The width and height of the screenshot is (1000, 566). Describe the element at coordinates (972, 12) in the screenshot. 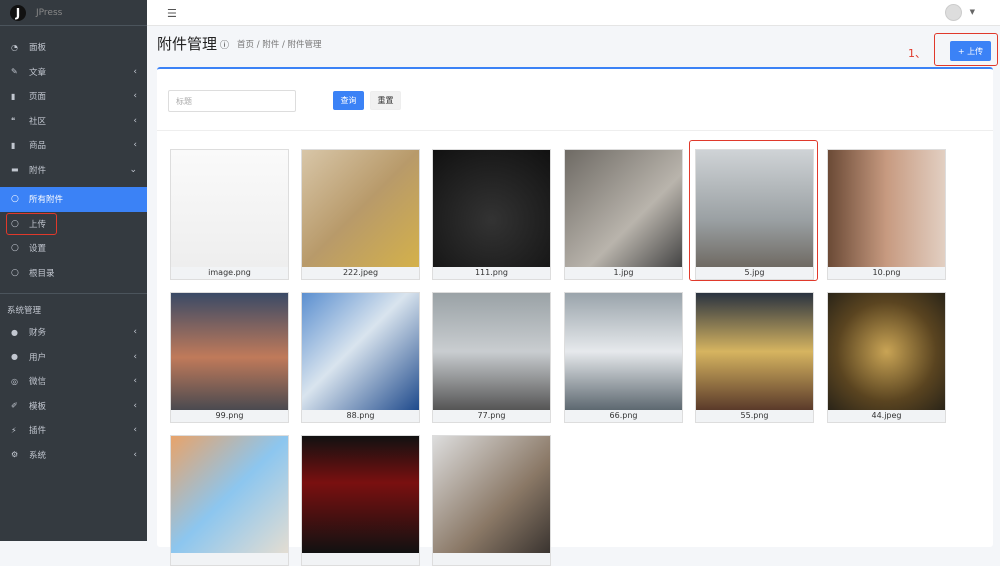

I see `caret-down-icon: ▼` at that location.